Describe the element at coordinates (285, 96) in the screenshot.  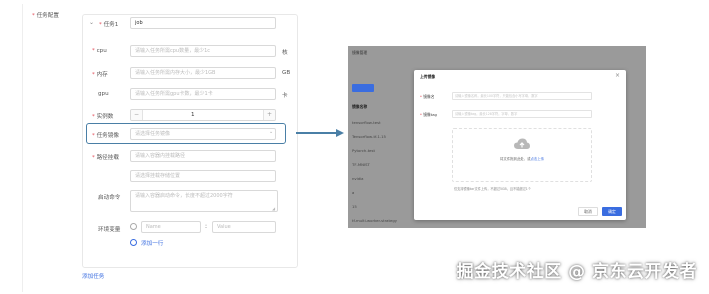
I see `gpu-unit: 卡` at that location.